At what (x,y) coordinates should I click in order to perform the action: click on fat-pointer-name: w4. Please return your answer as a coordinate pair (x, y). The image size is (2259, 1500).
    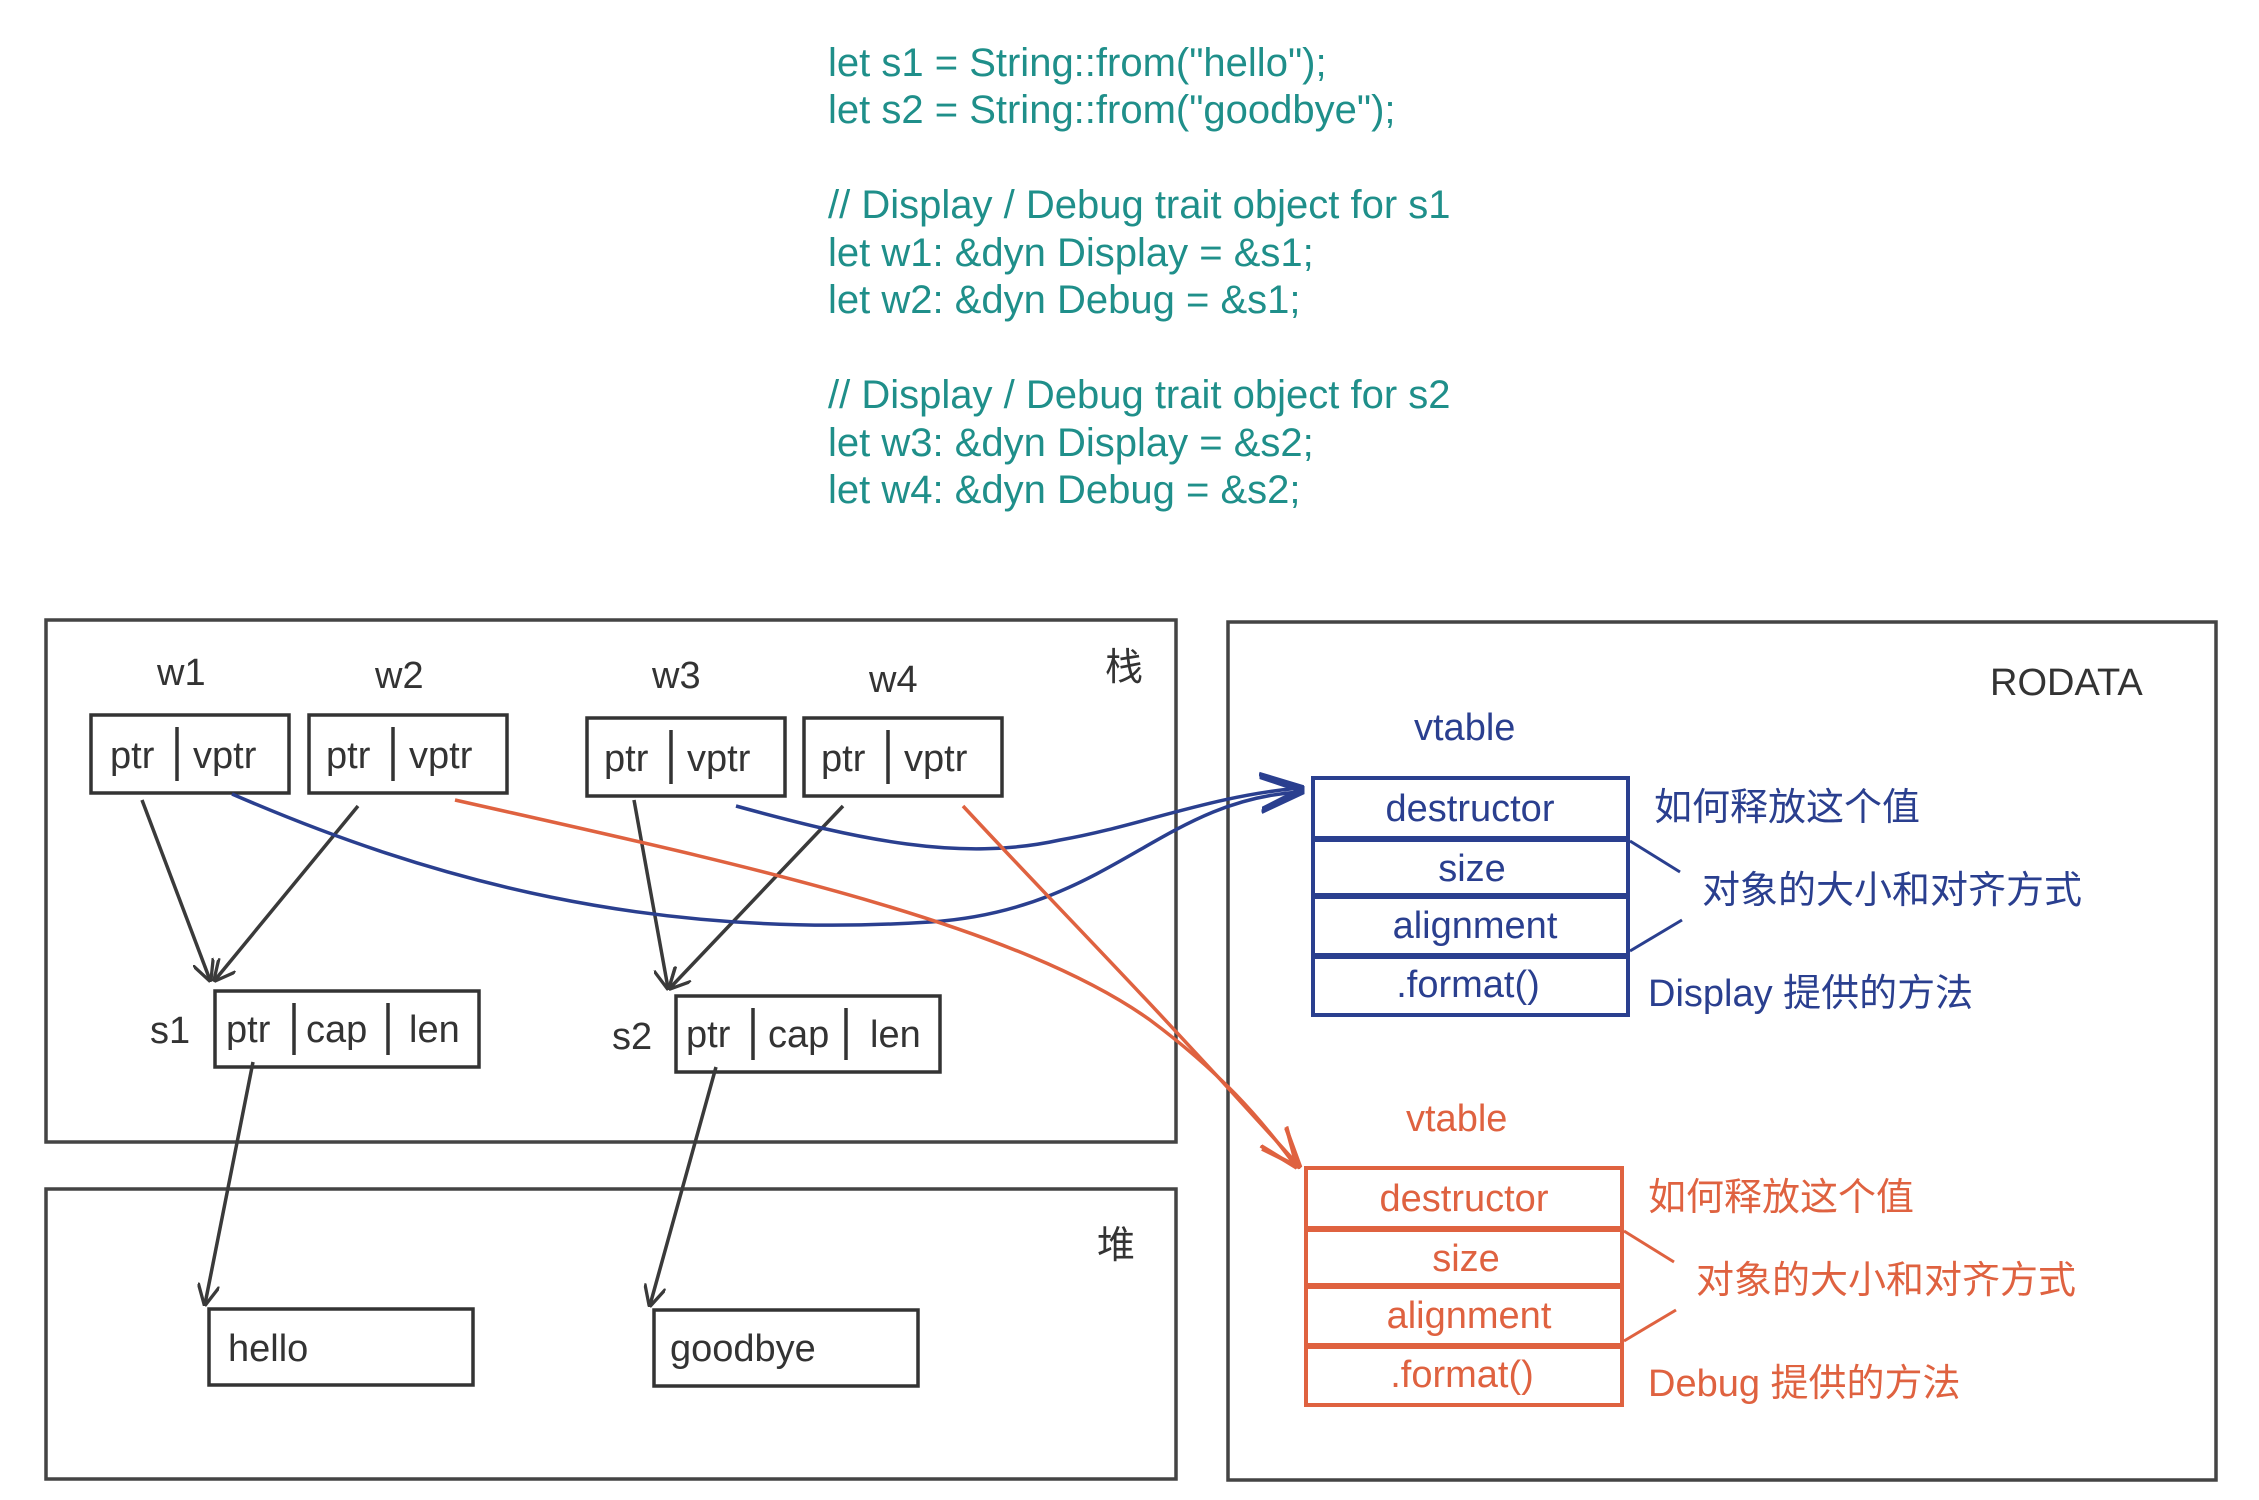
    Looking at the image, I should click on (893, 680).